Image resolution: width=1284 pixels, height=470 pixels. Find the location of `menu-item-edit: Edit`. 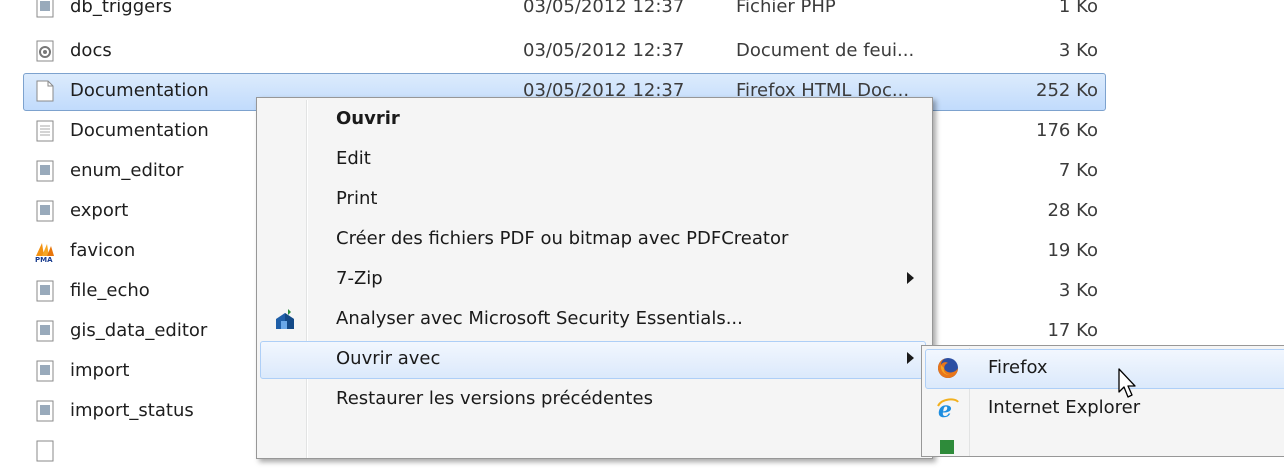

menu-item-edit: Edit is located at coordinates (594, 159).